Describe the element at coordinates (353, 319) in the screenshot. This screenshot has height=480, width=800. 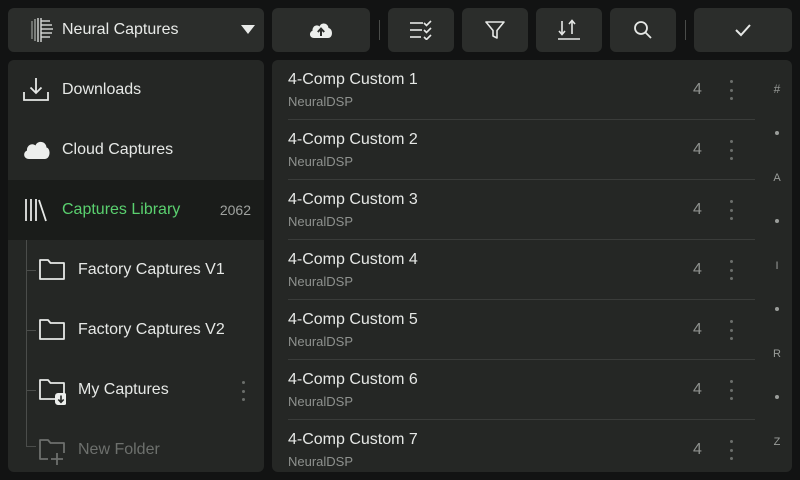
I see `capture-title: 4-Comp Custom 5` at that location.